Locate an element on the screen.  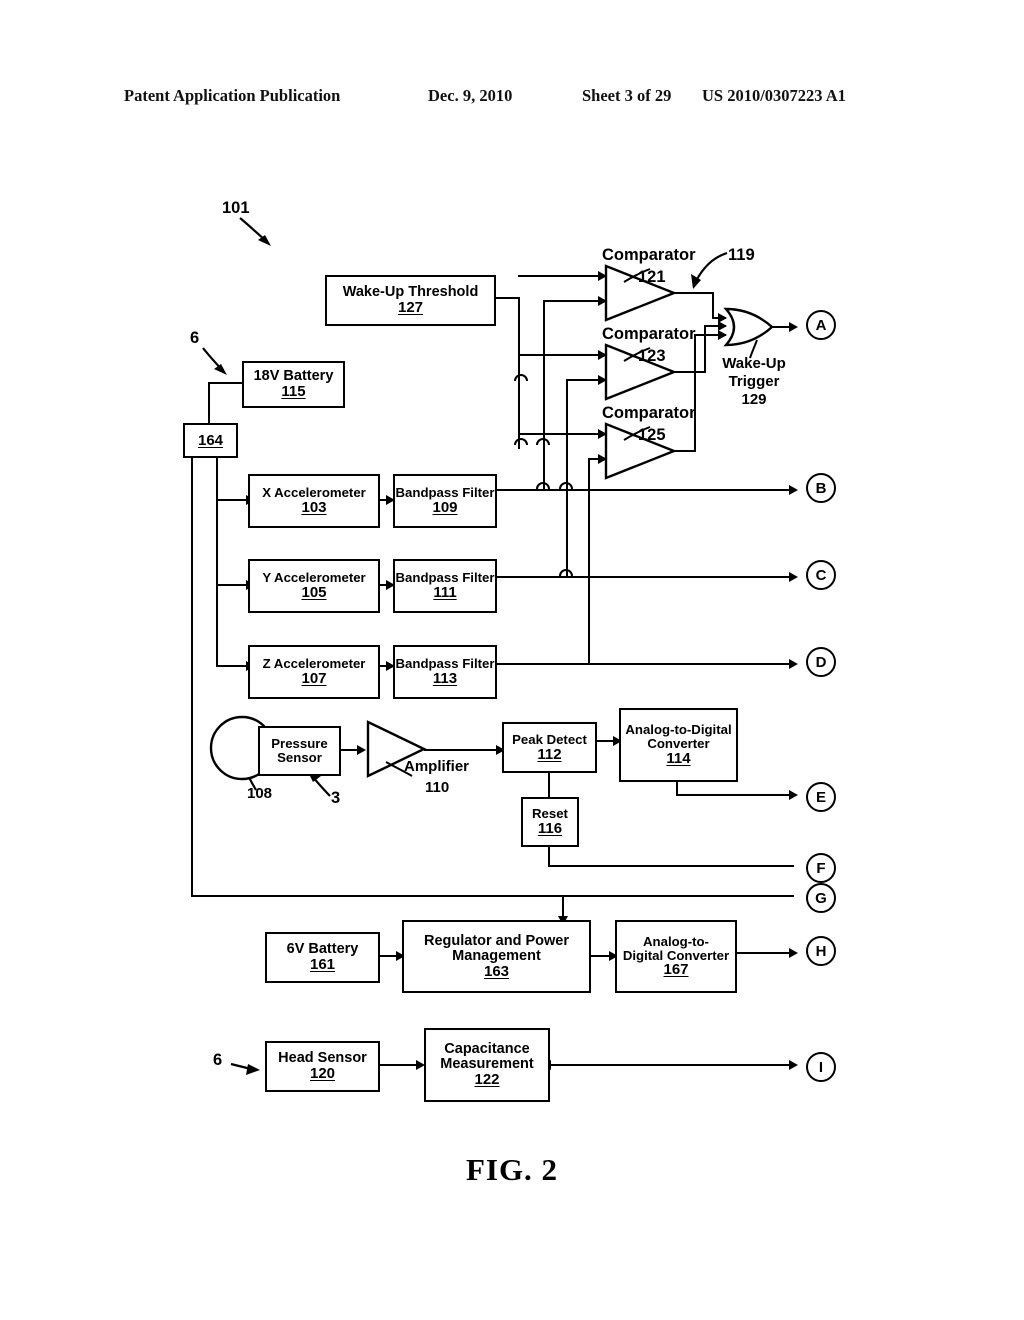
block-bandpass-filter-109: Bandpass Filter 109 is located at coordinates (445, 501).